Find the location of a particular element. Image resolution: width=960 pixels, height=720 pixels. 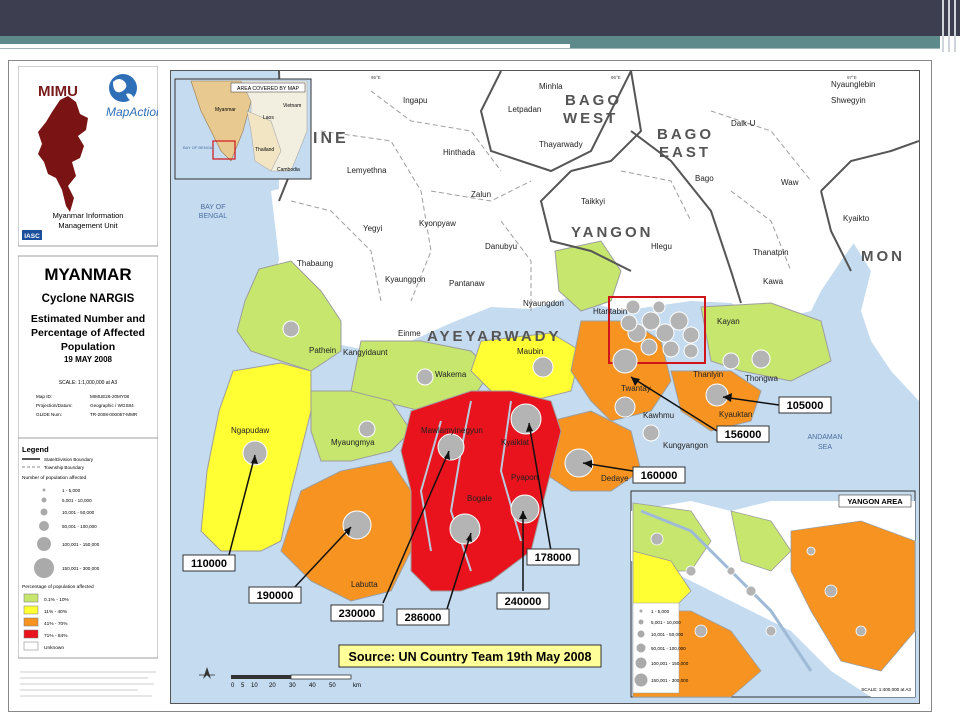

source-text: Source: UN Country Team 19th May 2008 is located at coordinates (470, 657).